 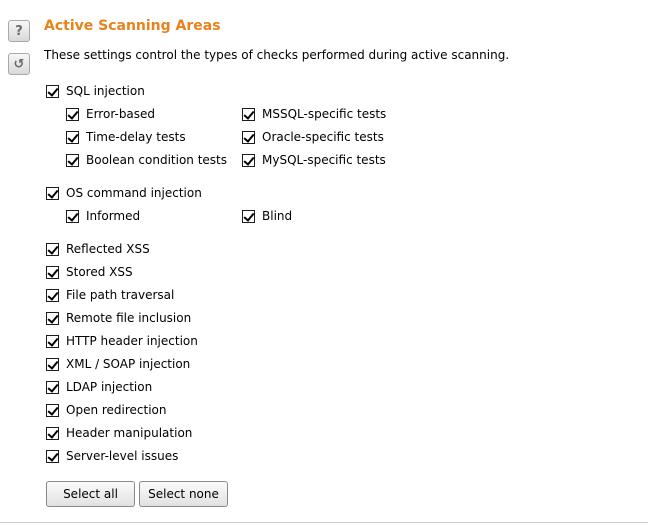 I want to click on checkbox-server-level-issues: Server-level issues, so click(x=112, y=456).